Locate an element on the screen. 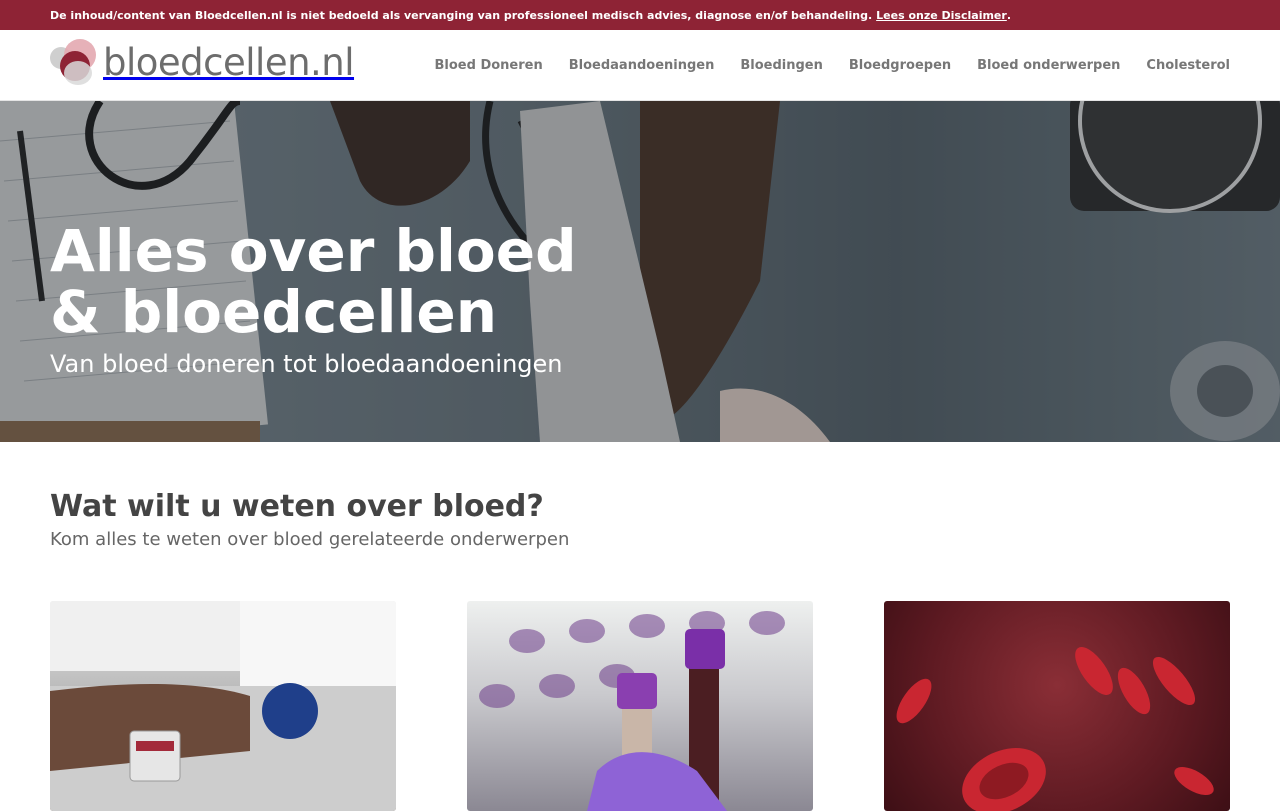 Image resolution: width=1280 pixels, height=811 pixels. logo-text: bloedcellen.nl is located at coordinates (229, 62).